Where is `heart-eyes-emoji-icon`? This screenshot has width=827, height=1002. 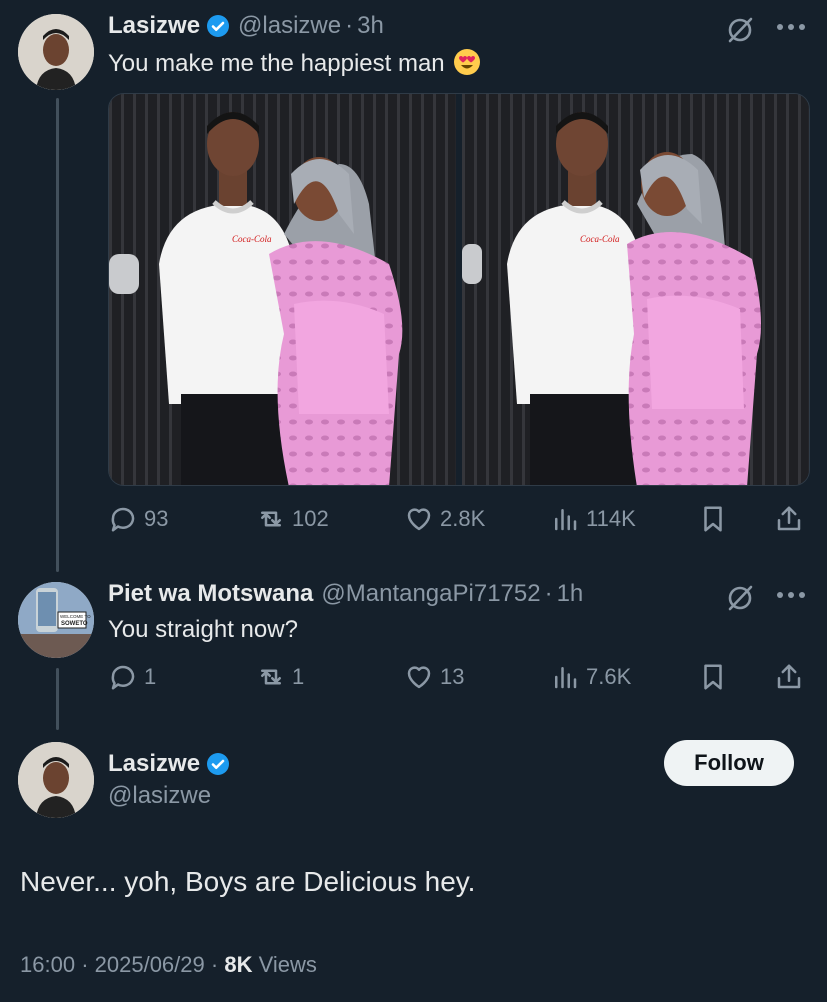
heart-eyes-emoji-icon is located at coordinates (467, 62).